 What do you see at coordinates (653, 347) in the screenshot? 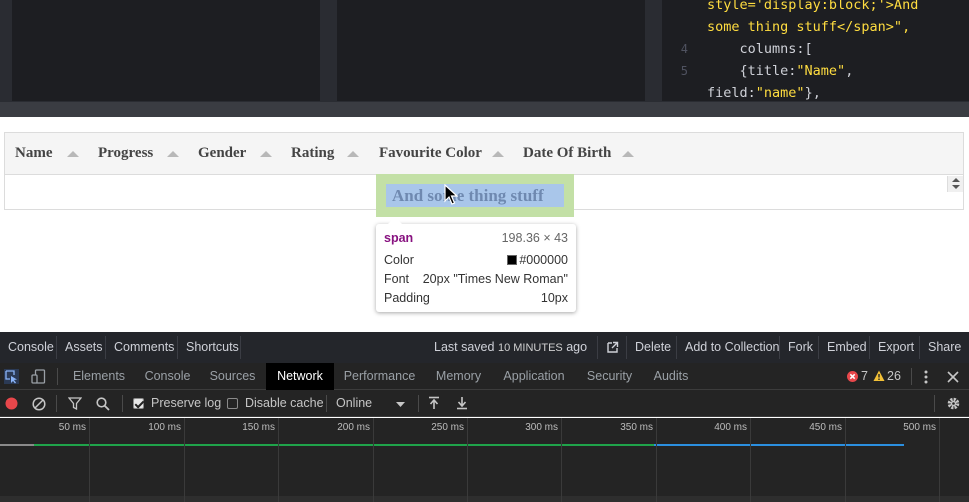
I see `delete-button: Delete` at bounding box center [653, 347].